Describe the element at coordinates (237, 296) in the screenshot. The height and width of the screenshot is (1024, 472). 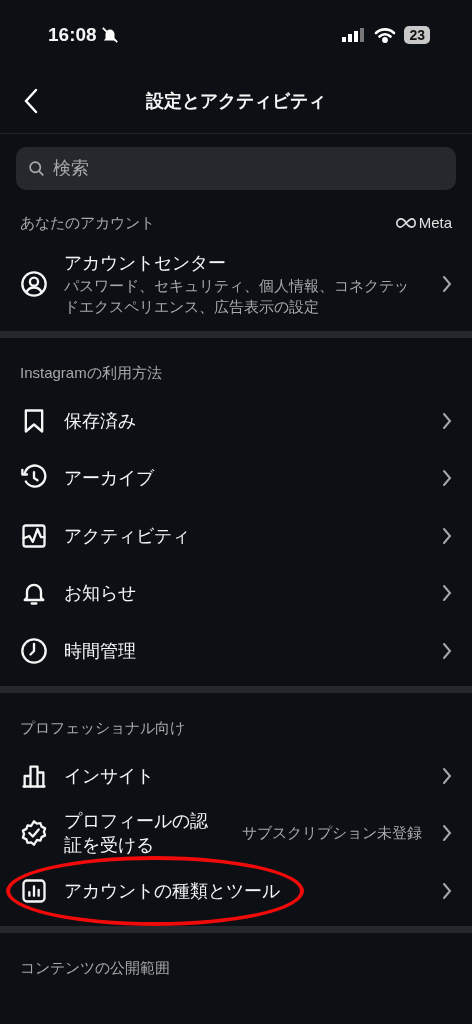
I see `item-subtitle: パスワード、セキュリティ、個人情報、コネクテッドエクスペリエンス、広告表示の設定` at that location.